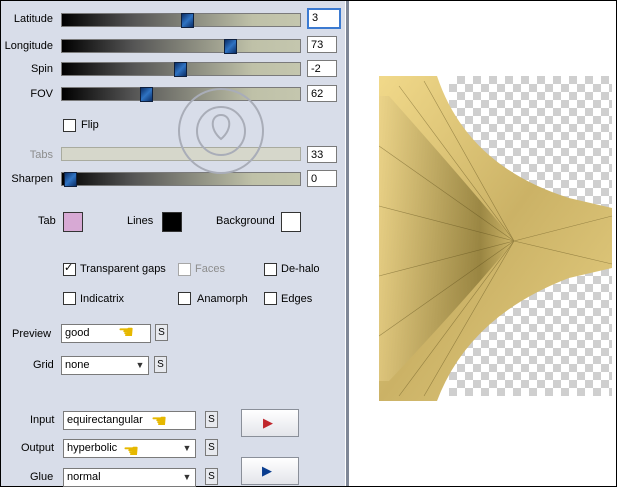 The height and width of the screenshot is (487, 617). What do you see at coordinates (222, 299) in the screenshot?
I see `anamorph-label: Anamorph` at bounding box center [222, 299].